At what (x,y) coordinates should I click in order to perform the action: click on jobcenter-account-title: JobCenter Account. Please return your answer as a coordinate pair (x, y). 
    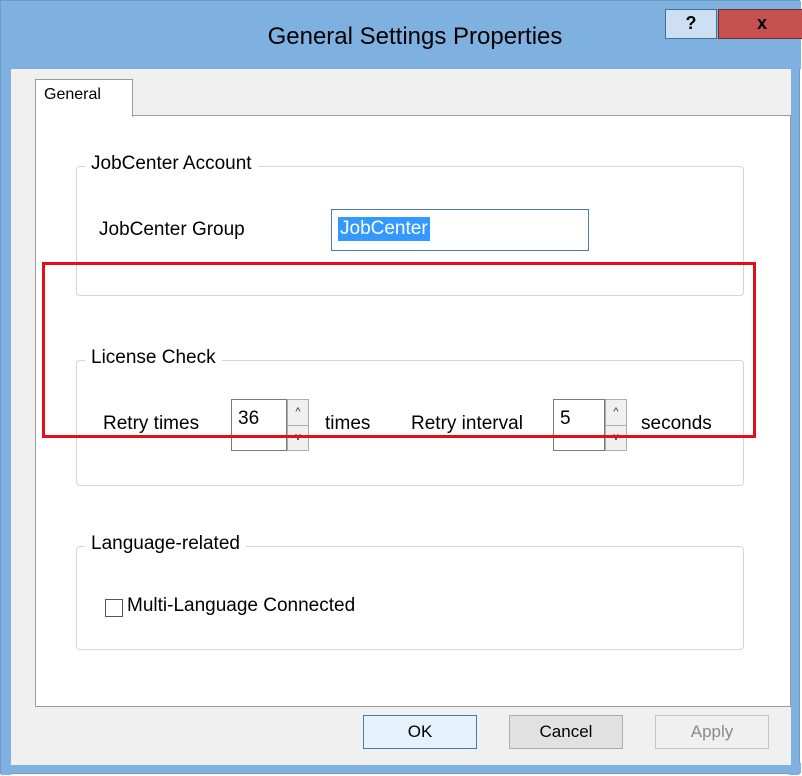
    Looking at the image, I should click on (171, 164).